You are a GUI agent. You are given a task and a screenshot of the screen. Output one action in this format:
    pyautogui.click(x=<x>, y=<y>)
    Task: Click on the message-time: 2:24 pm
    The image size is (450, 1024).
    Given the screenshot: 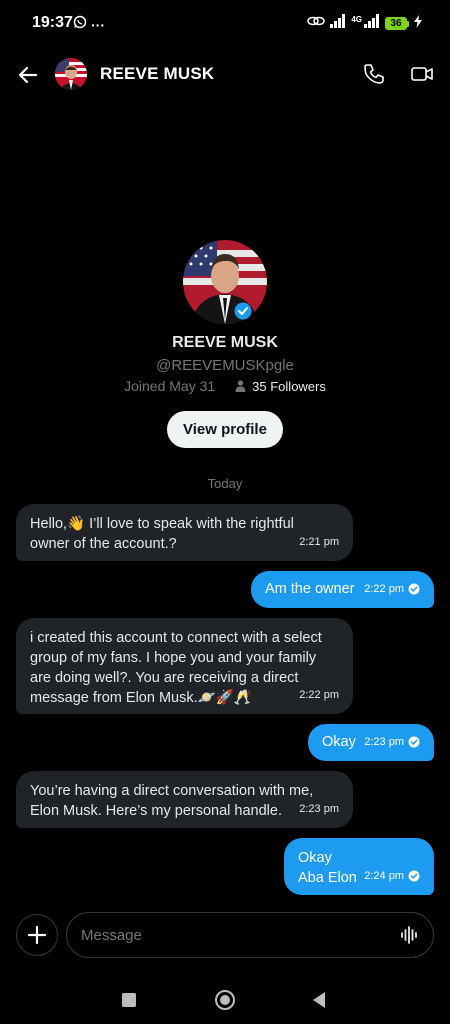 What is the action you would take?
    pyautogui.click(x=384, y=876)
    